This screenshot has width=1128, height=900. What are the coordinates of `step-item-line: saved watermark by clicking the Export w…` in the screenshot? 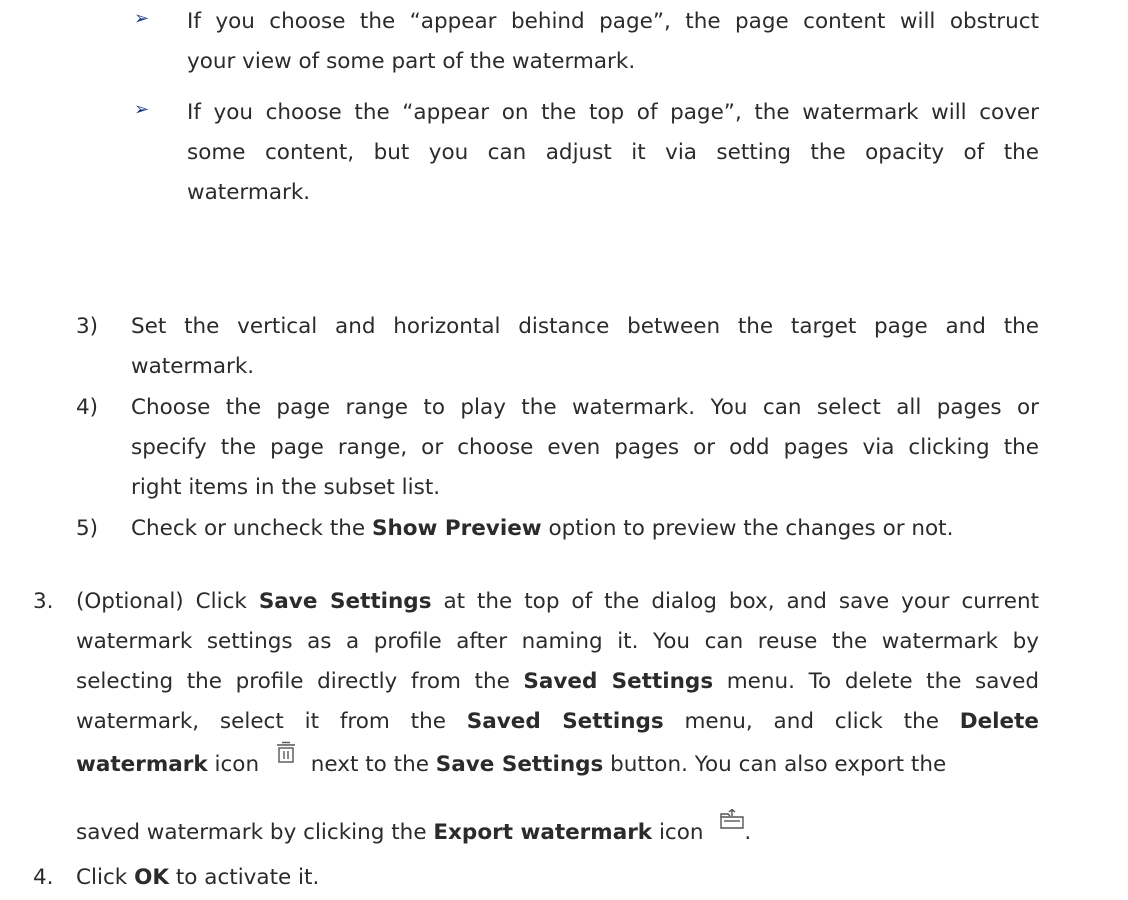 It's located at (557, 830).